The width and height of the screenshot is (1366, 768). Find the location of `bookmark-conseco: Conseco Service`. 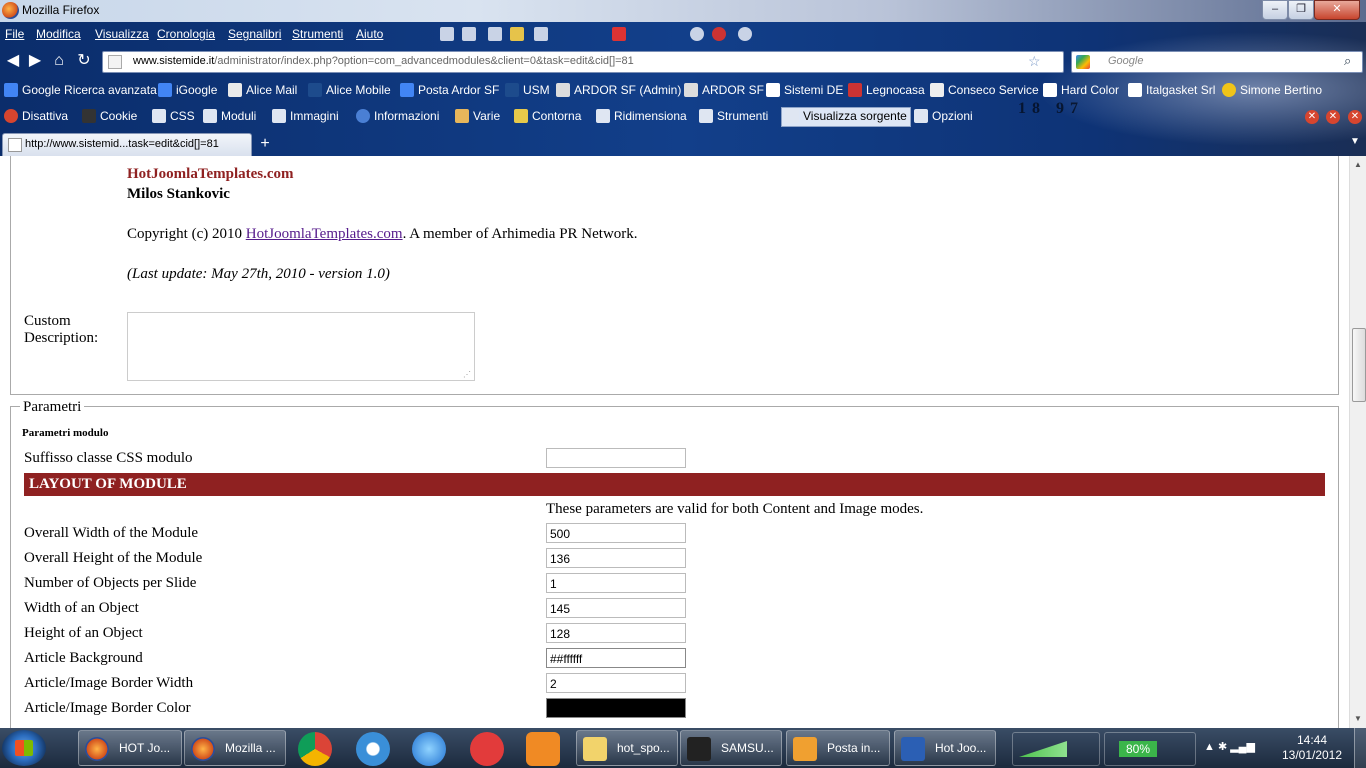

bookmark-conseco: Conseco Service is located at coordinates (984, 90).